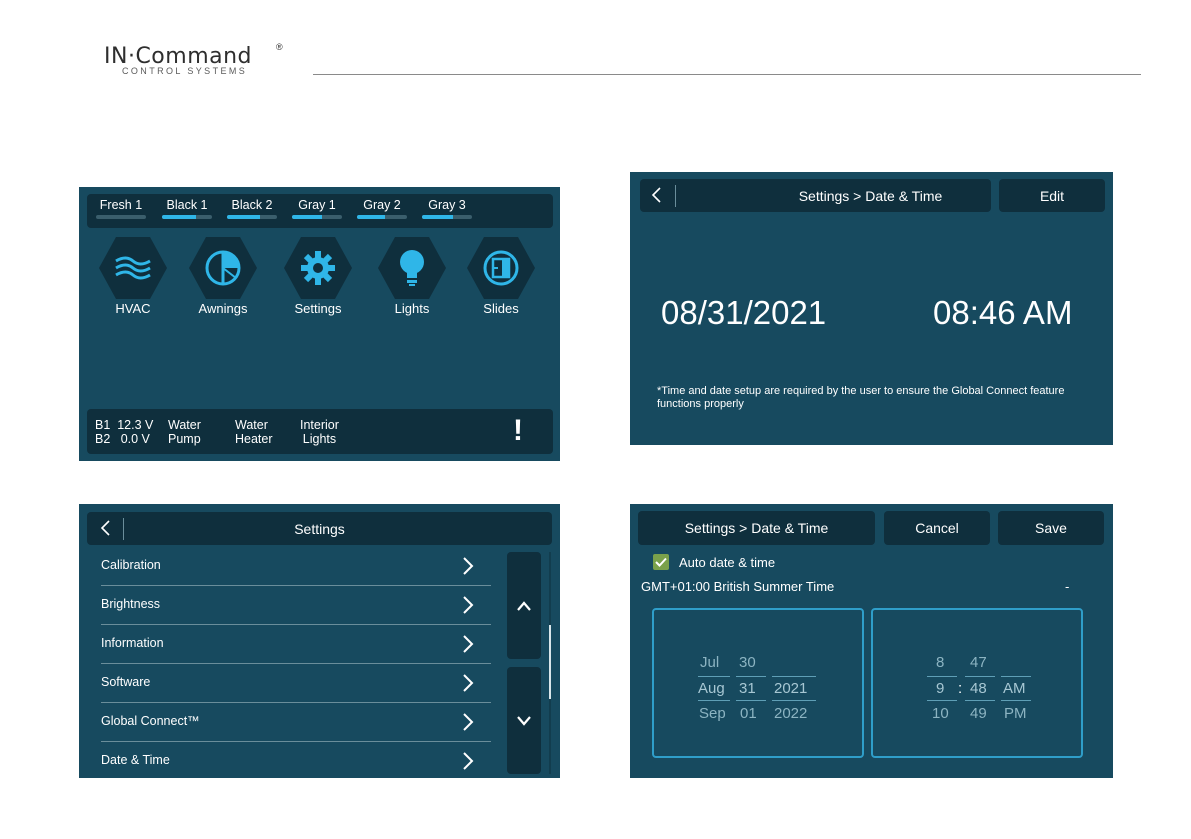 The image size is (1191, 839). Describe the element at coordinates (550, 662) in the screenshot. I see `scrollbar-thumb` at that location.